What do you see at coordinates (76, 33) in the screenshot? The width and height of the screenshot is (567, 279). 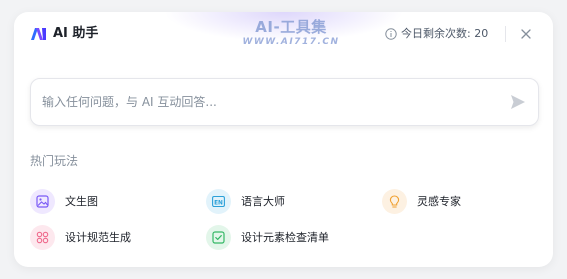 I see `panel-title: AI 助手` at bounding box center [76, 33].